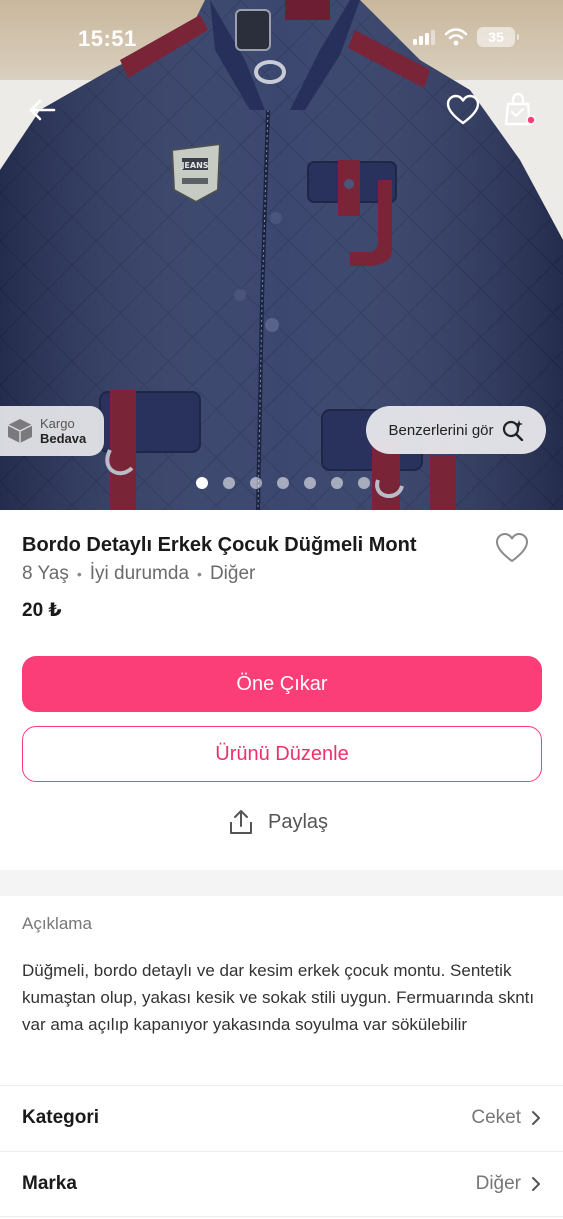  I want to click on share-label: Paylaş, so click(298, 821).